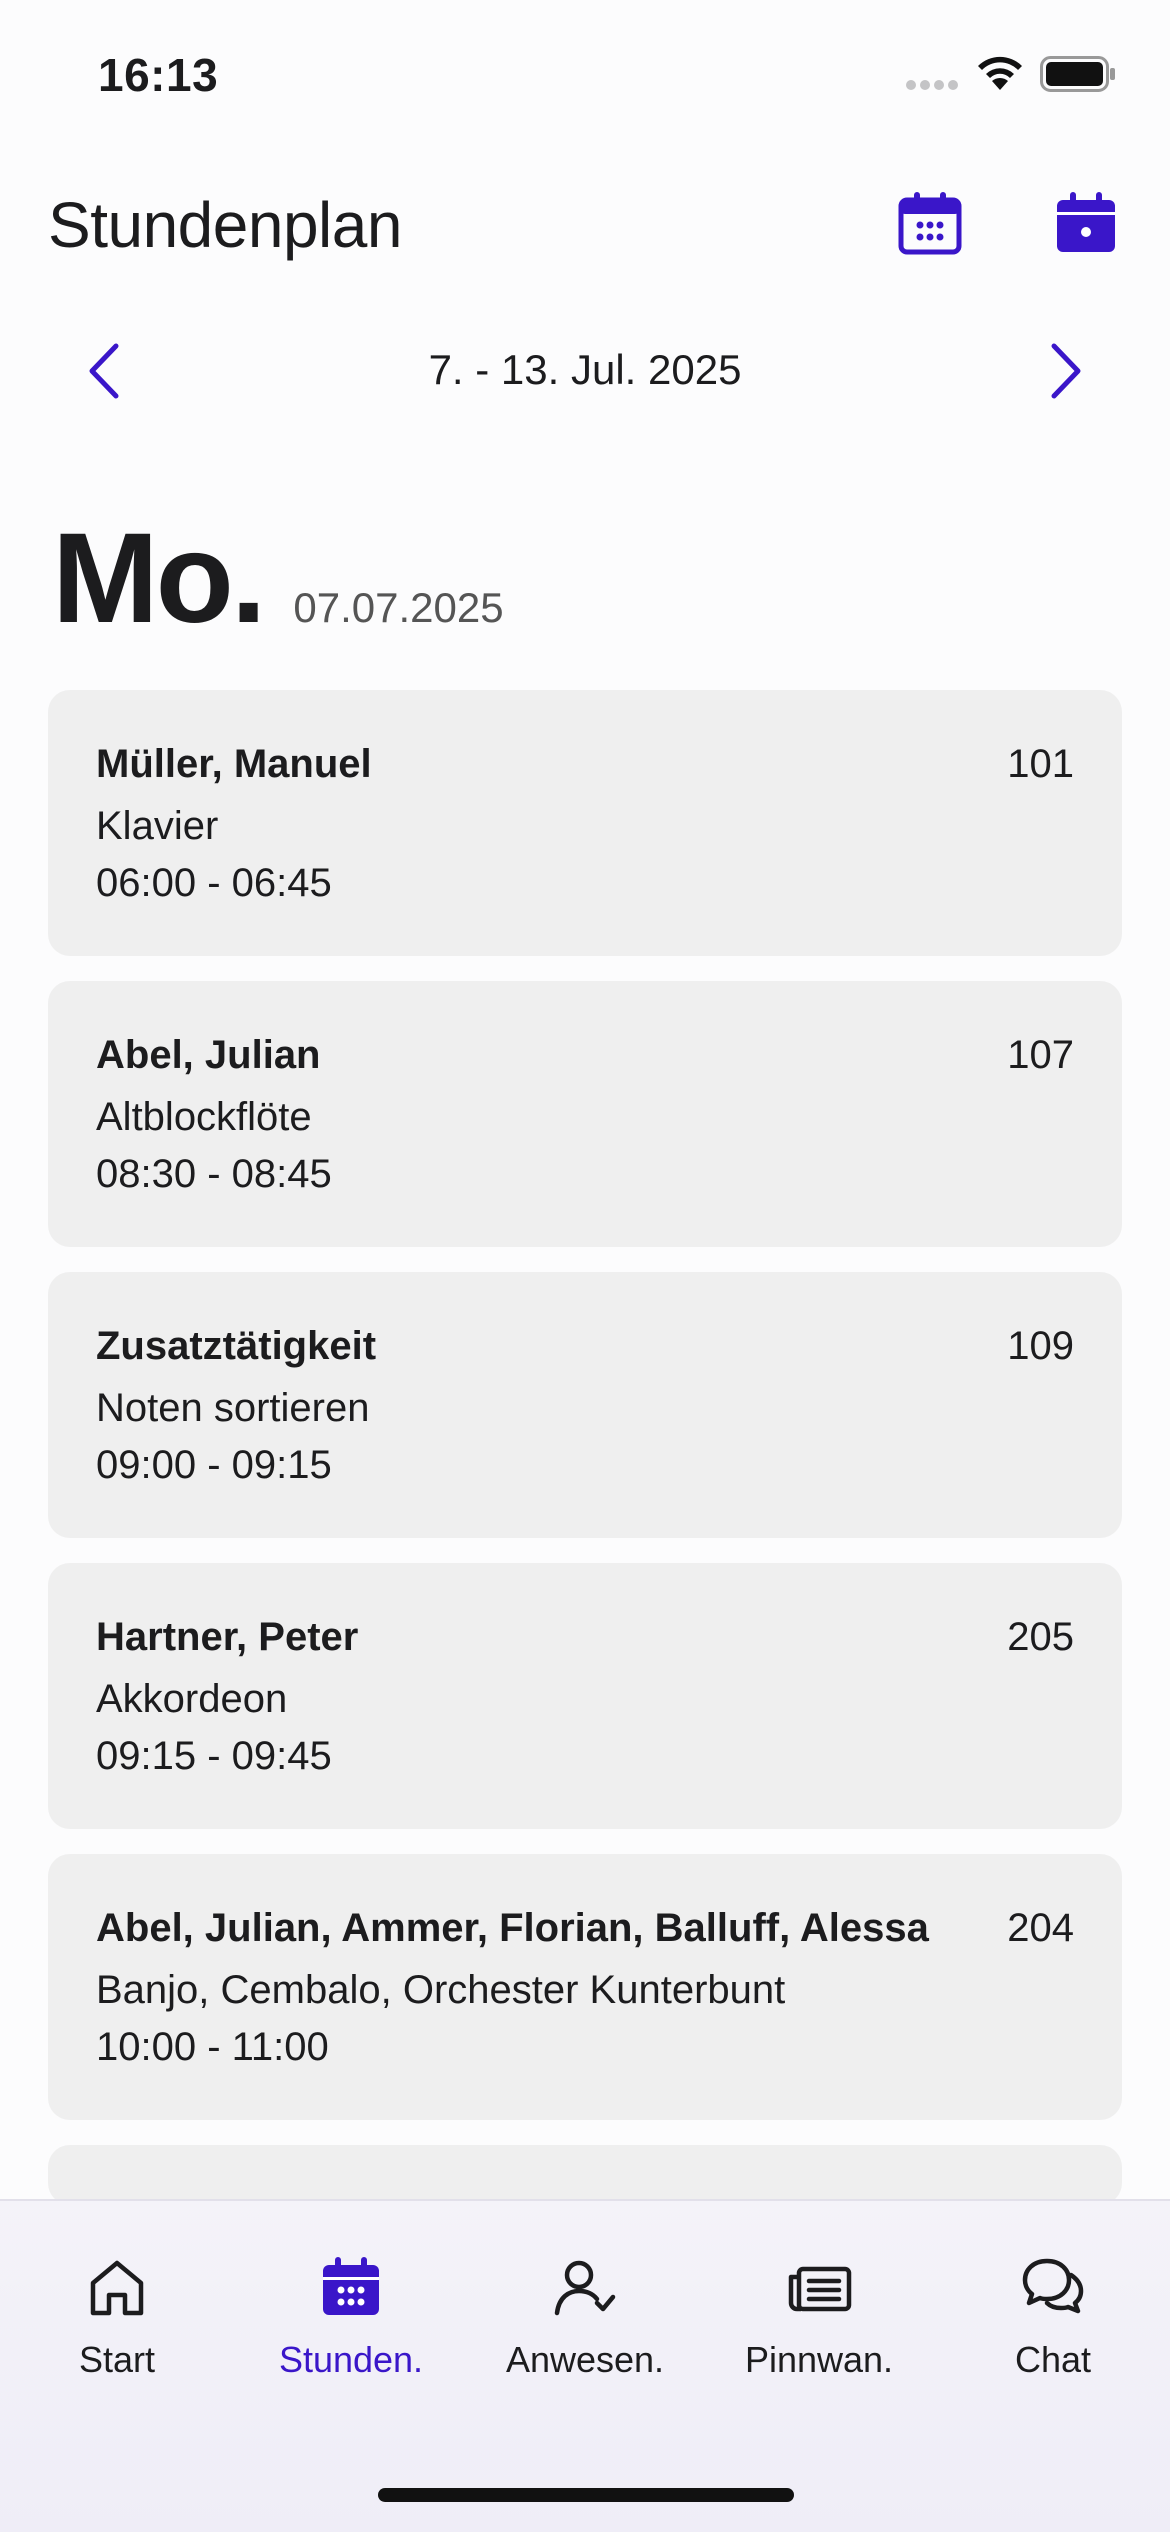  I want to click on week-range-label: 7. - 13. Jul. 2025, so click(585, 369).